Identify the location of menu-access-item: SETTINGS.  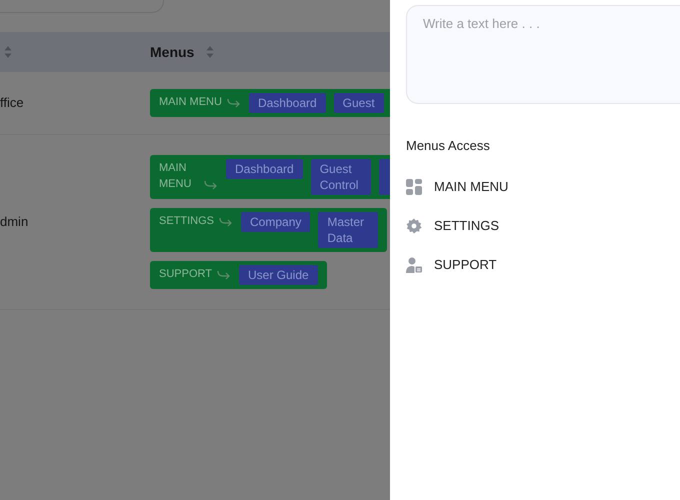
(467, 226).